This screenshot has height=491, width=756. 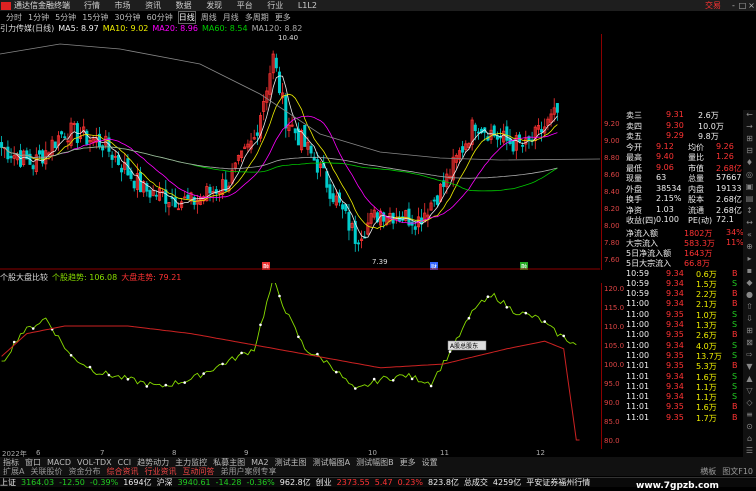 What do you see at coordinates (275, 5) in the screenshot?
I see `menu-item: 行业` at bounding box center [275, 5].